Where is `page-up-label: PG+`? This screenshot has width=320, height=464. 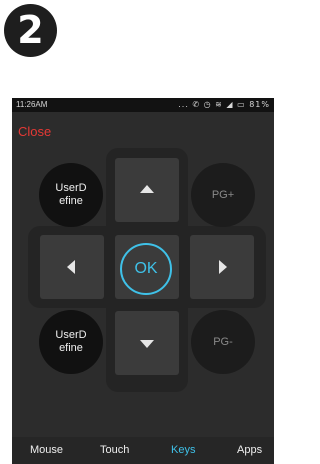 page-up-label: PG+ is located at coordinates (223, 194).